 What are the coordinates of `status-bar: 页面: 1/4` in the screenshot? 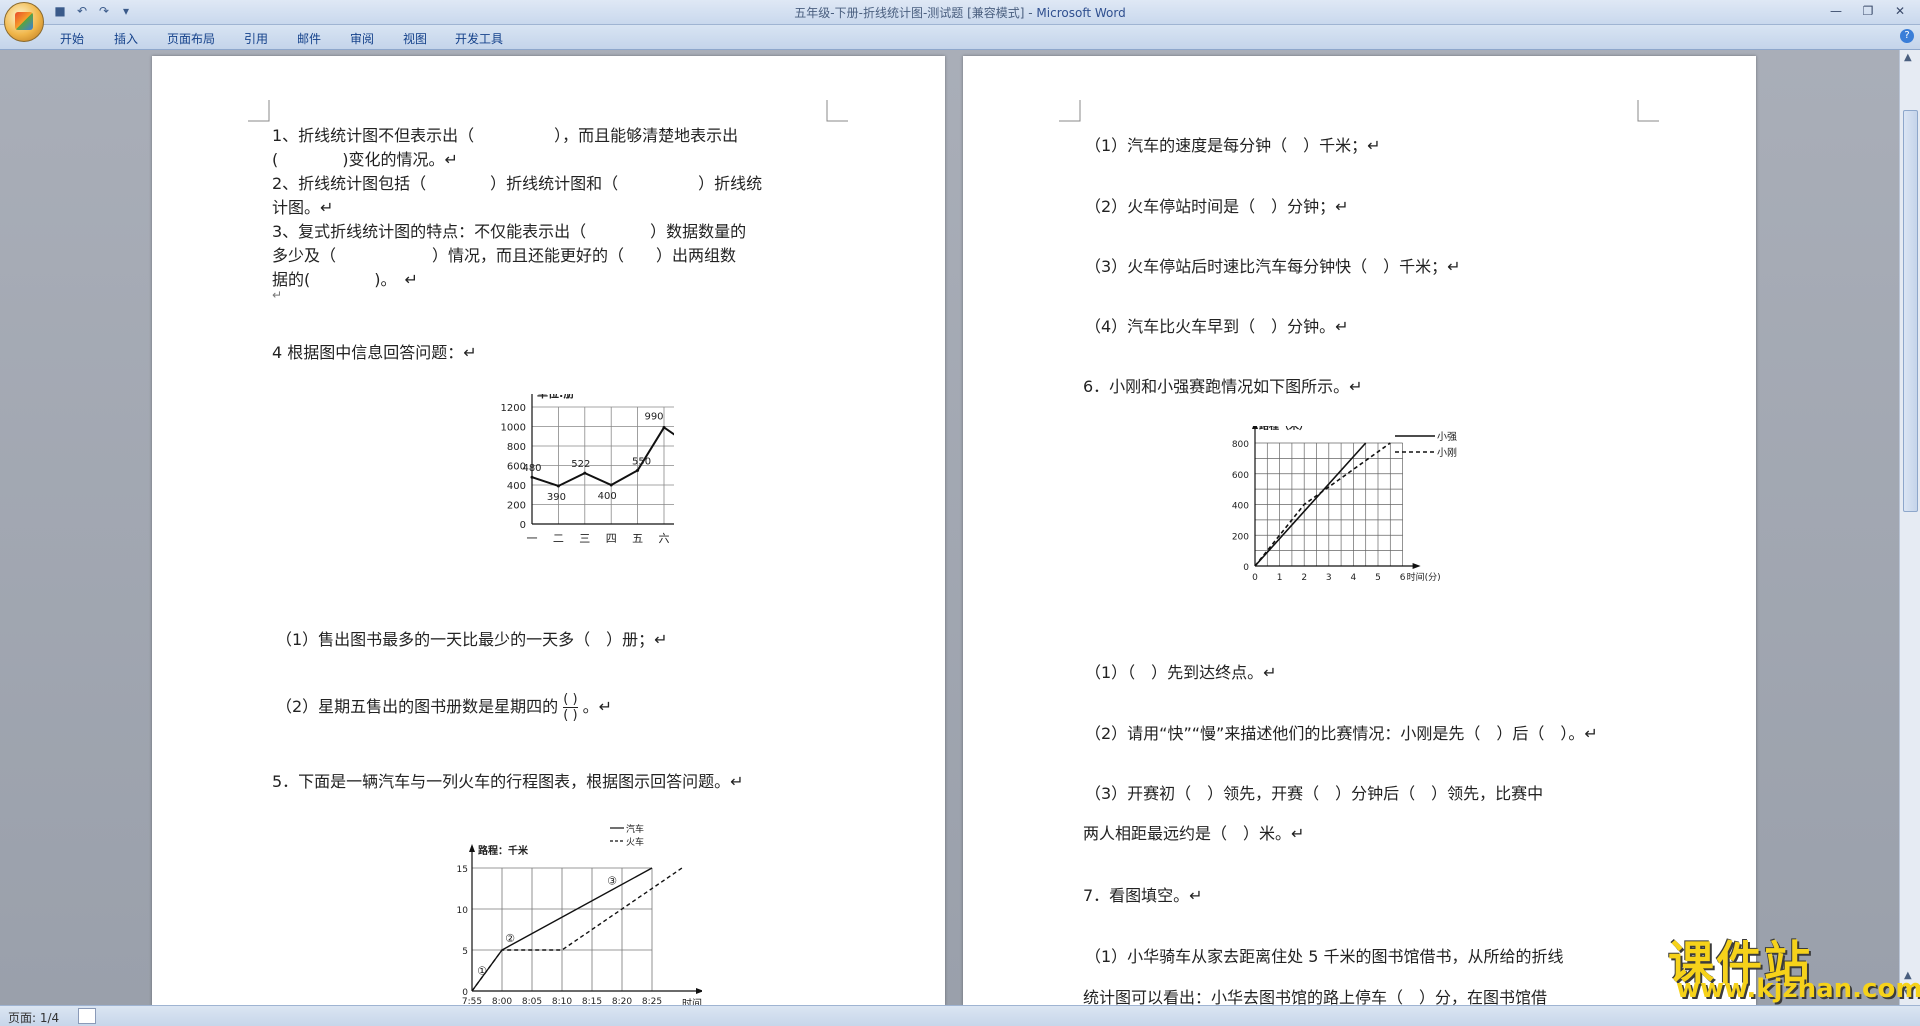 It's located at (960, 1015).